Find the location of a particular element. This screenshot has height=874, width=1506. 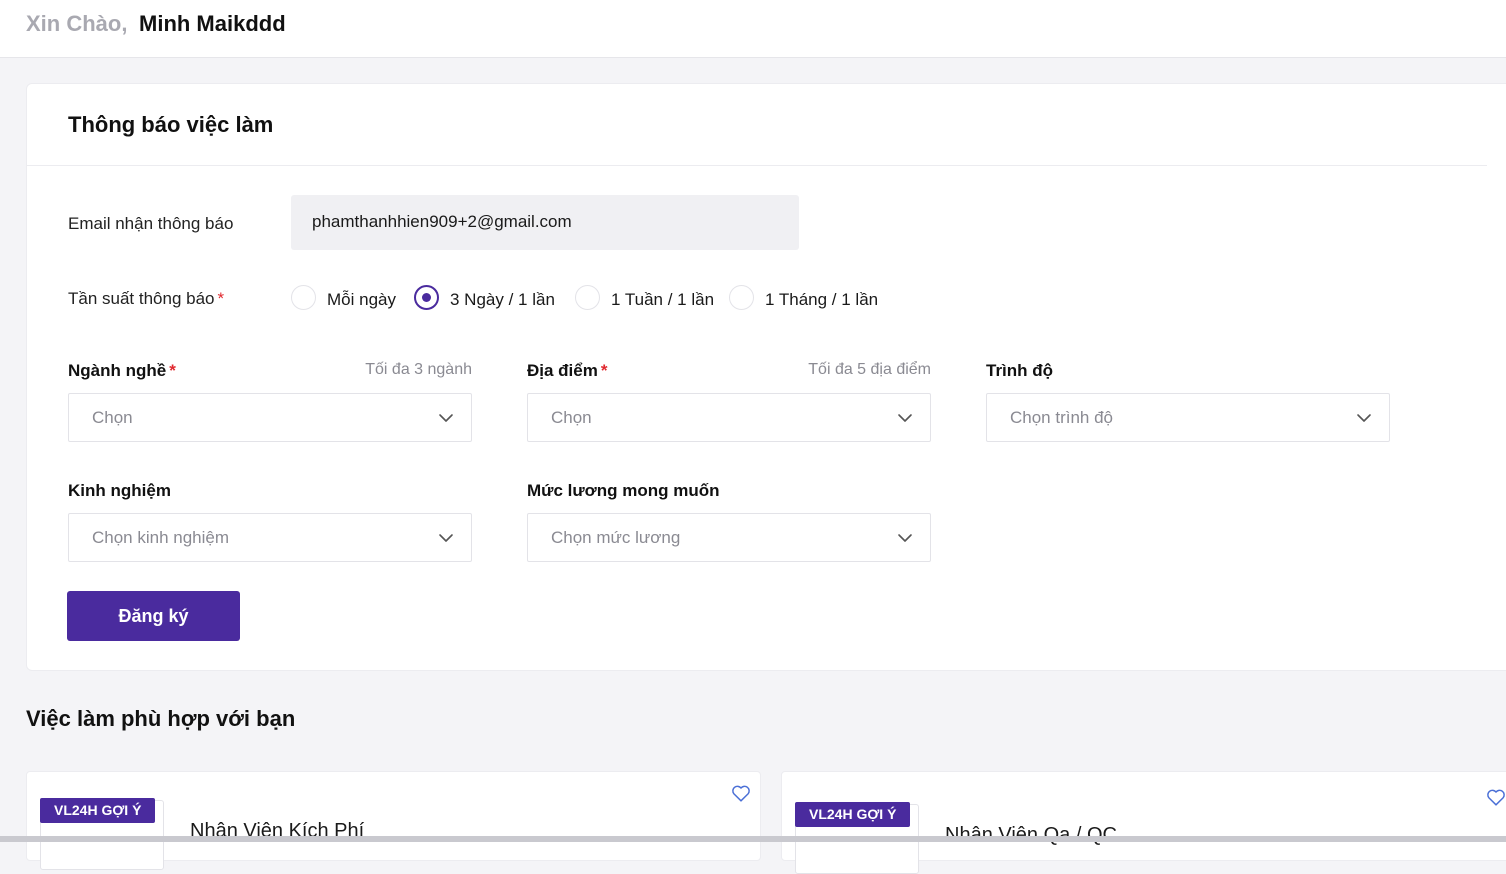

experience-select: Chọn kinh nghiệm is located at coordinates (270, 537).